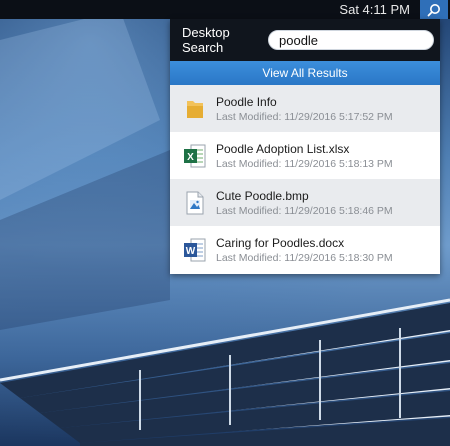 This screenshot has width=450, height=446. Describe the element at coordinates (206, 40) in the screenshot. I see `search-panel-title: Desktop Search` at that location.